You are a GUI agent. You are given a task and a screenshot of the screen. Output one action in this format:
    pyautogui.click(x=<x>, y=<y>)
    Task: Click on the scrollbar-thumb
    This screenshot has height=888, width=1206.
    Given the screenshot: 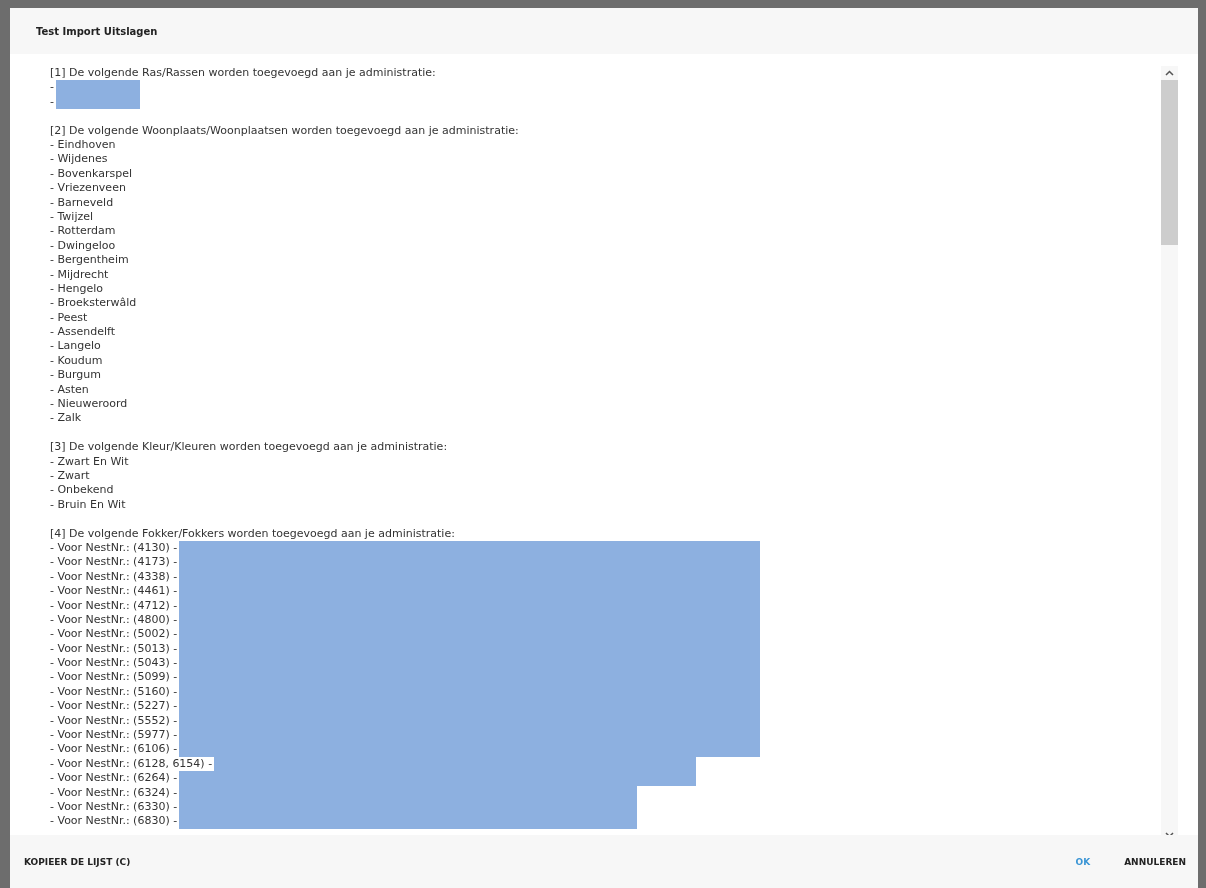 What is the action you would take?
    pyautogui.click(x=1169, y=162)
    